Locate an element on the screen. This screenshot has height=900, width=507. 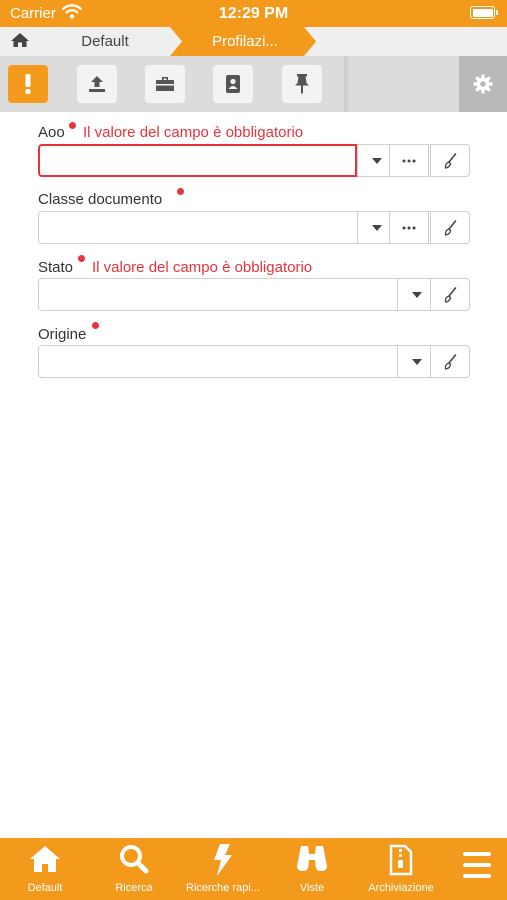
gear-icon is located at coordinates (483, 84).